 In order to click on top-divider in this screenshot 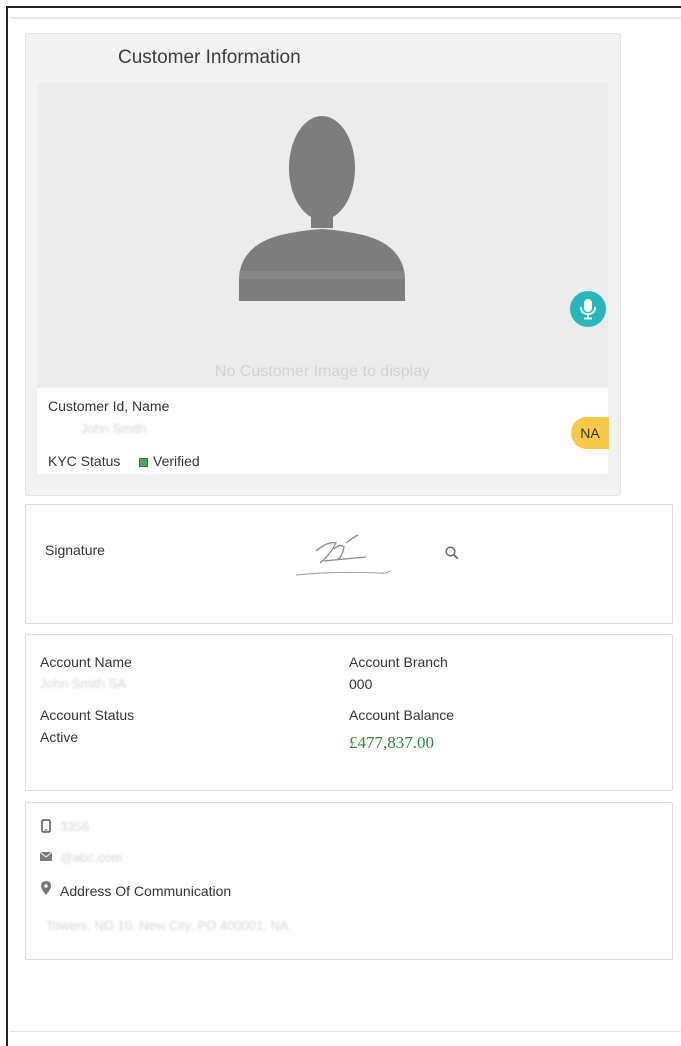, I will do `click(345, 18)`.